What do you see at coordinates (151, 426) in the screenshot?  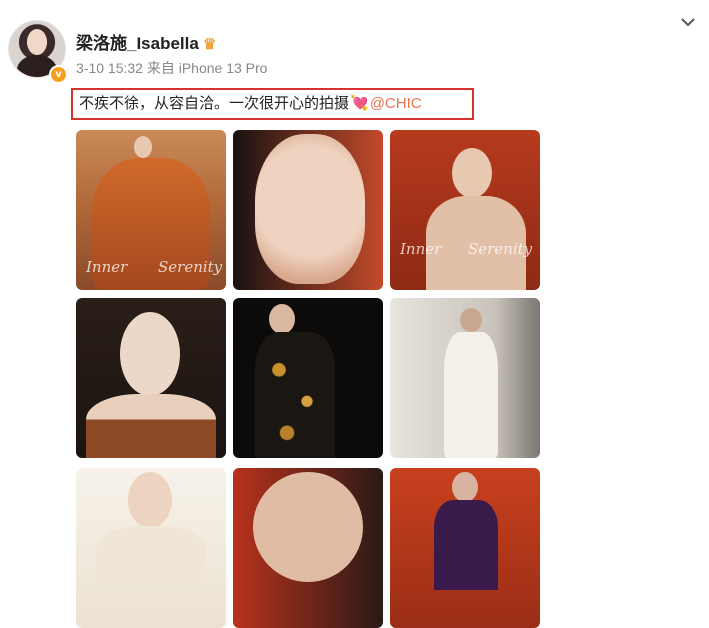 I see `photo-4-shoulders` at bounding box center [151, 426].